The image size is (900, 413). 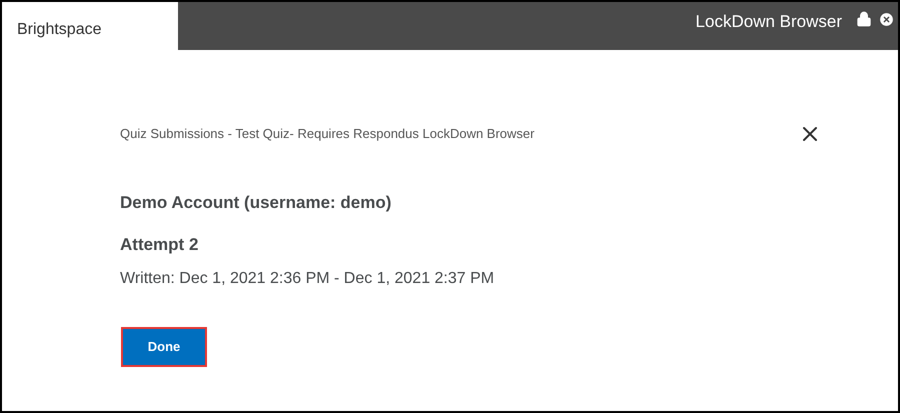 I want to click on close-icon, so click(x=886, y=19).